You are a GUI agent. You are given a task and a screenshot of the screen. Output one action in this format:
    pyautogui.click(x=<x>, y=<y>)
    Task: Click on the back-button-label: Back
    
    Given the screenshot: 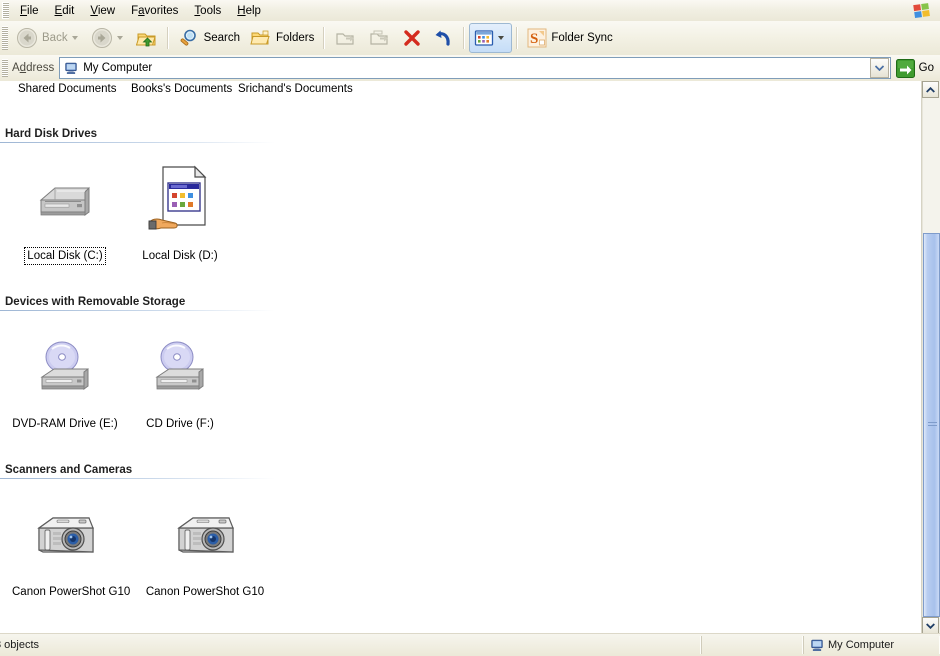 What is the action you would take?
    pyautogui.click(x=55, y=38)
    